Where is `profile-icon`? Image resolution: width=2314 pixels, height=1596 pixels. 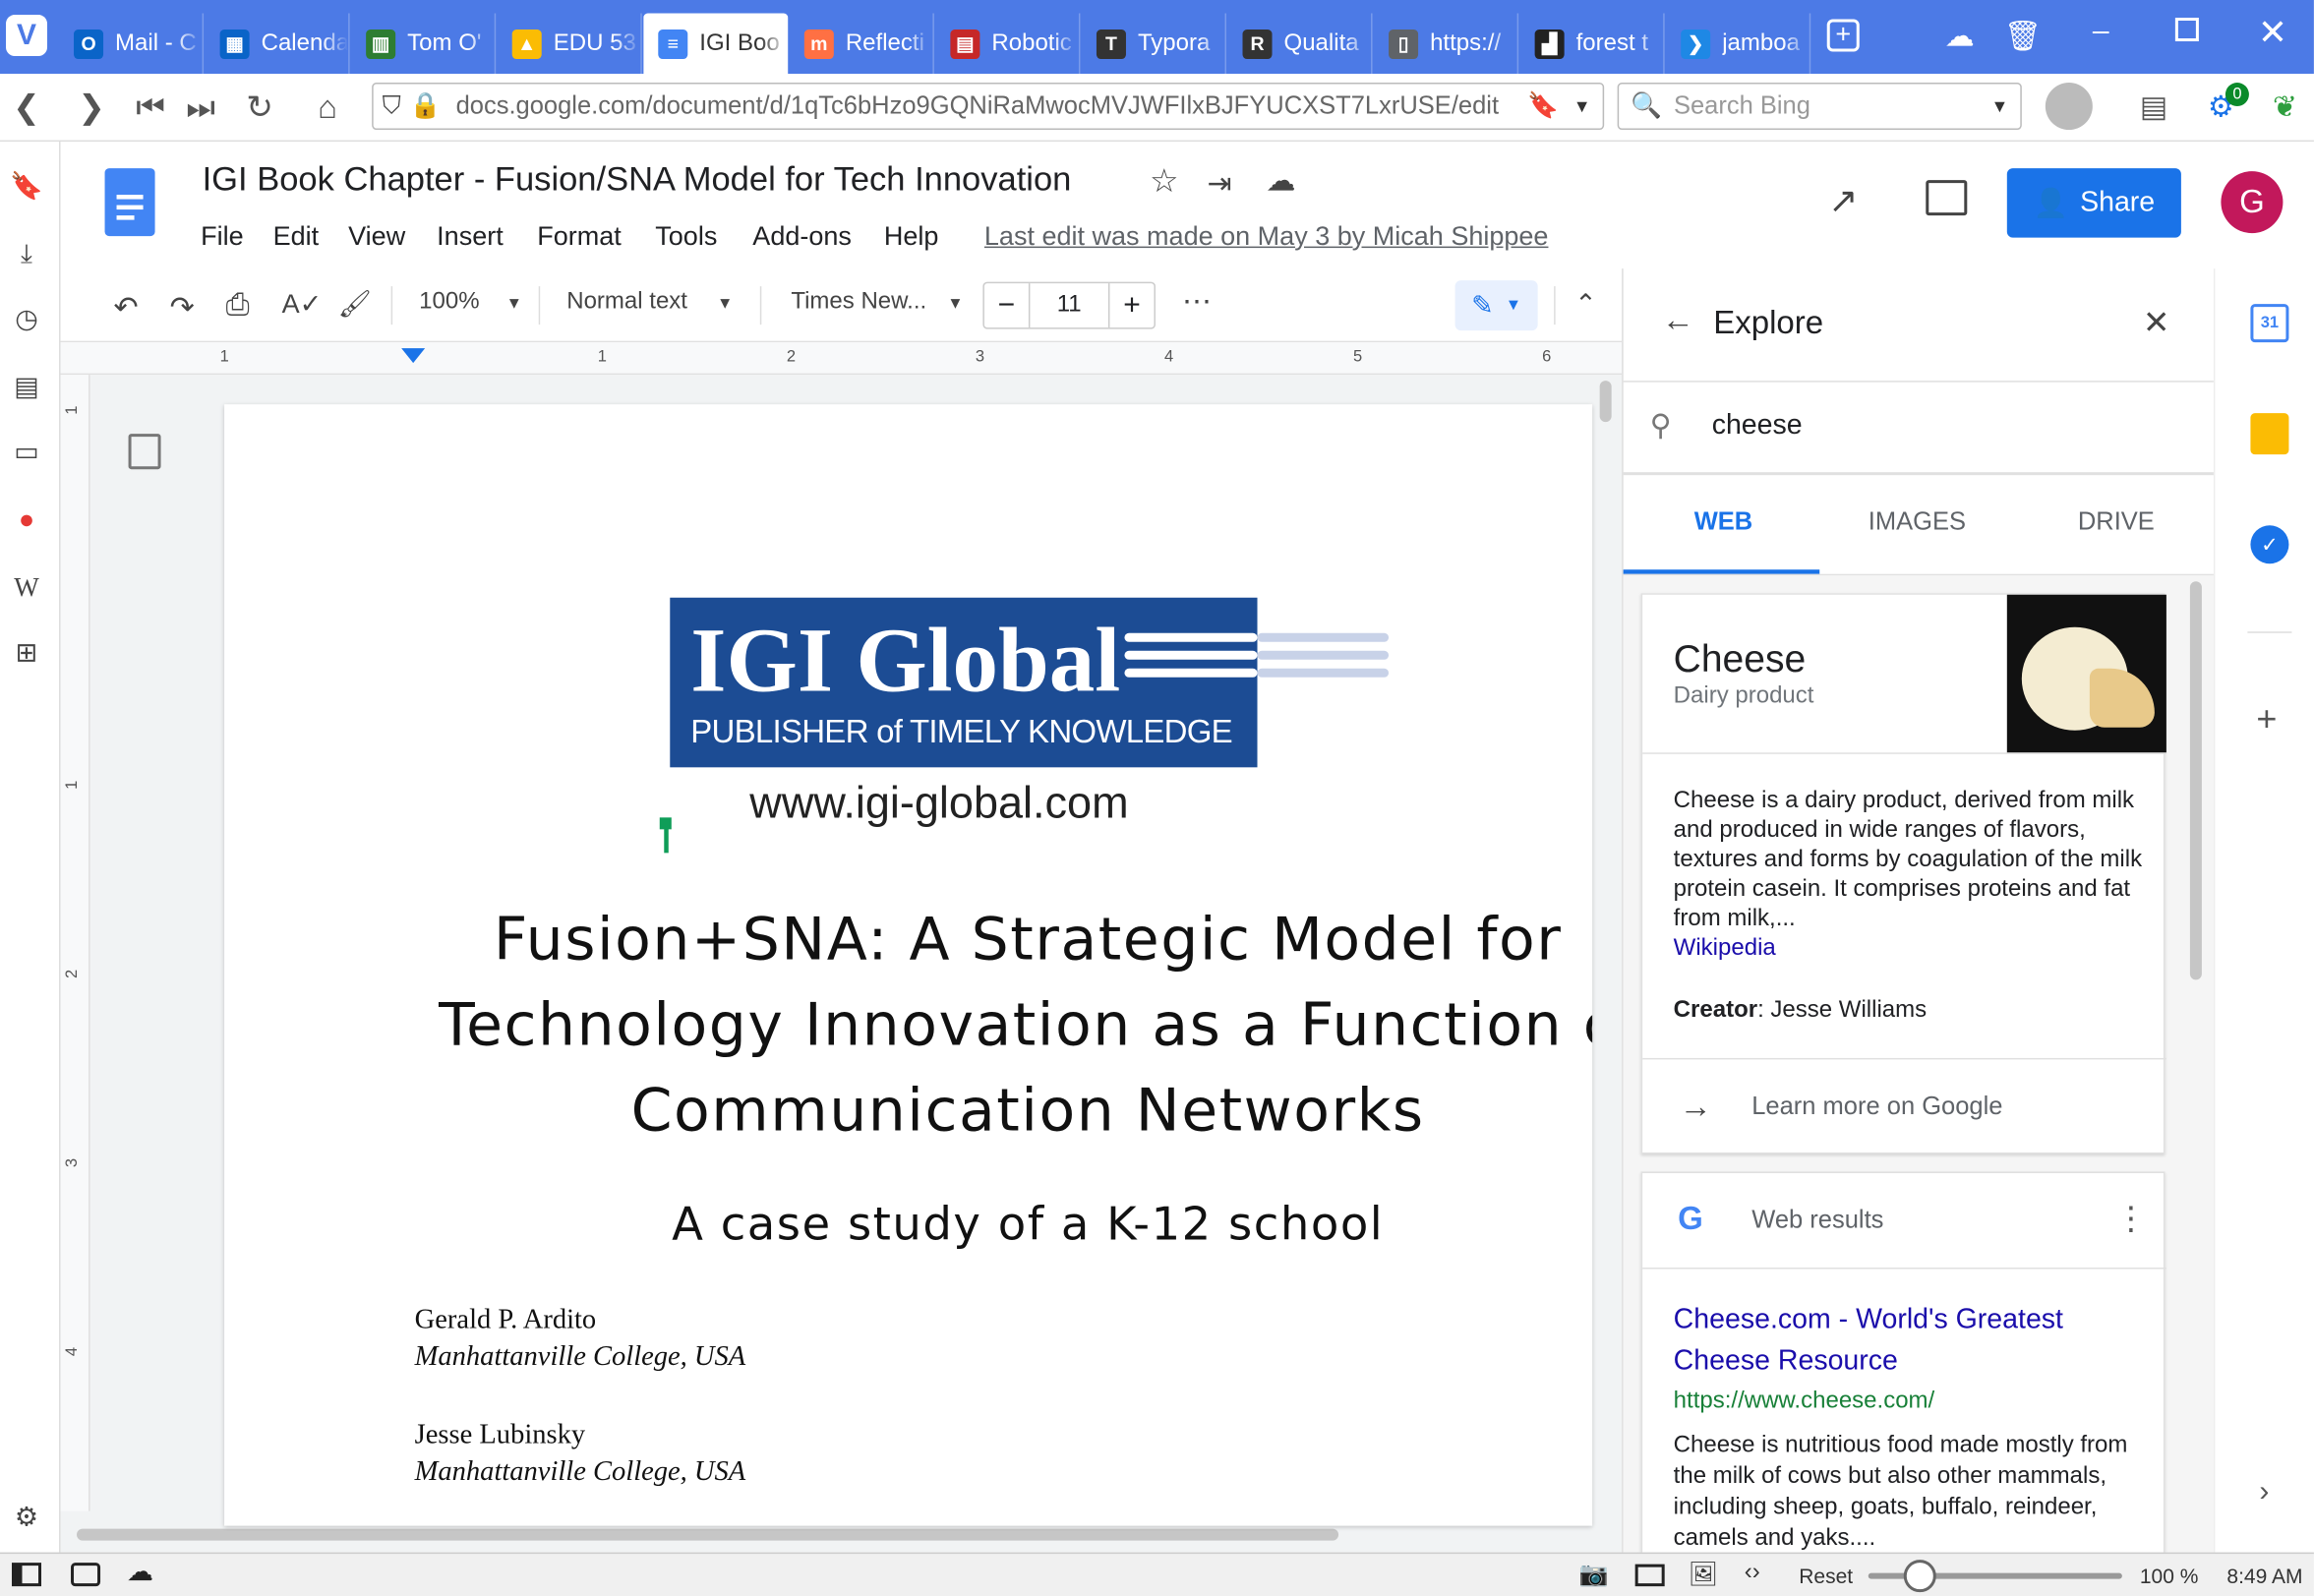
profile-icon is located at coordinates (2069, 107).